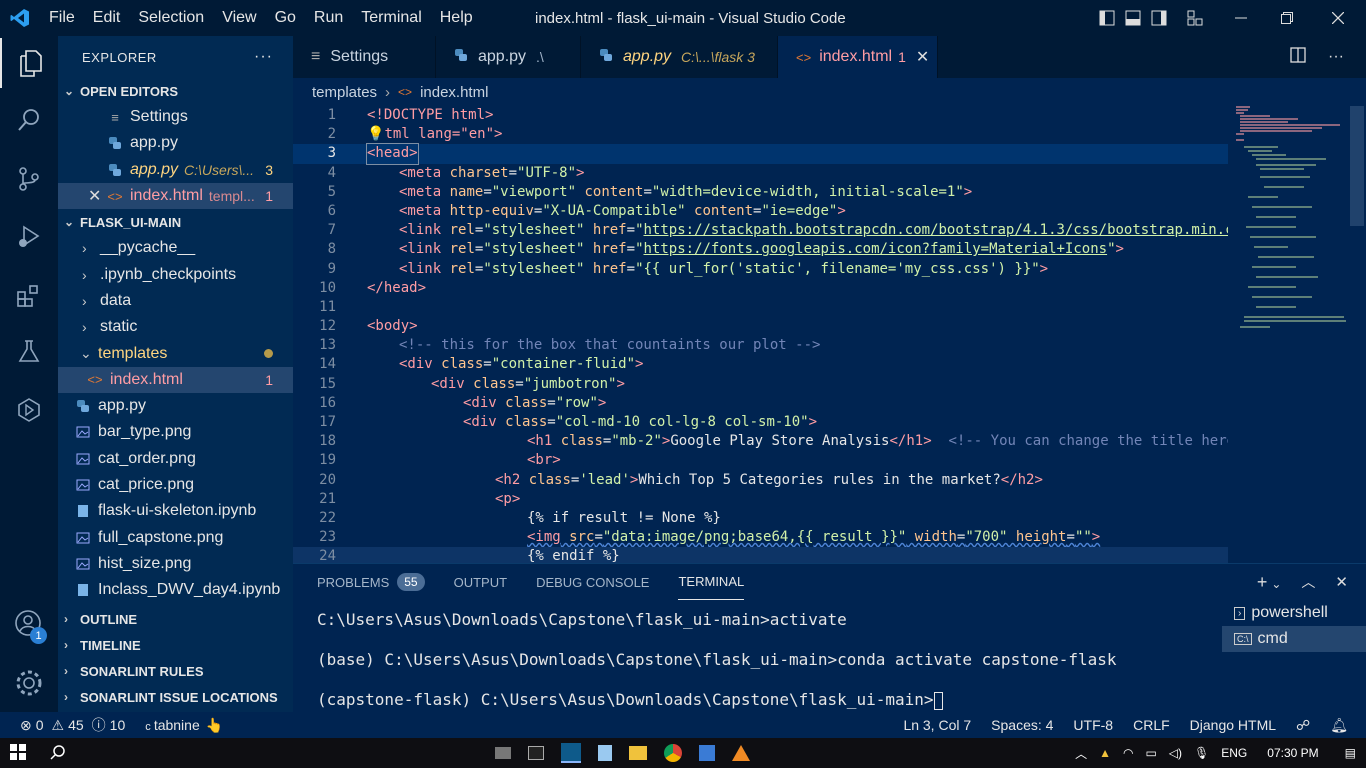 The width and height of the screenshot is (1366, 768). What do you see at coordinates (175, 143) in the screenshot?
I see `open-editor-app-py: app.py` at bounding box center [175, 143].